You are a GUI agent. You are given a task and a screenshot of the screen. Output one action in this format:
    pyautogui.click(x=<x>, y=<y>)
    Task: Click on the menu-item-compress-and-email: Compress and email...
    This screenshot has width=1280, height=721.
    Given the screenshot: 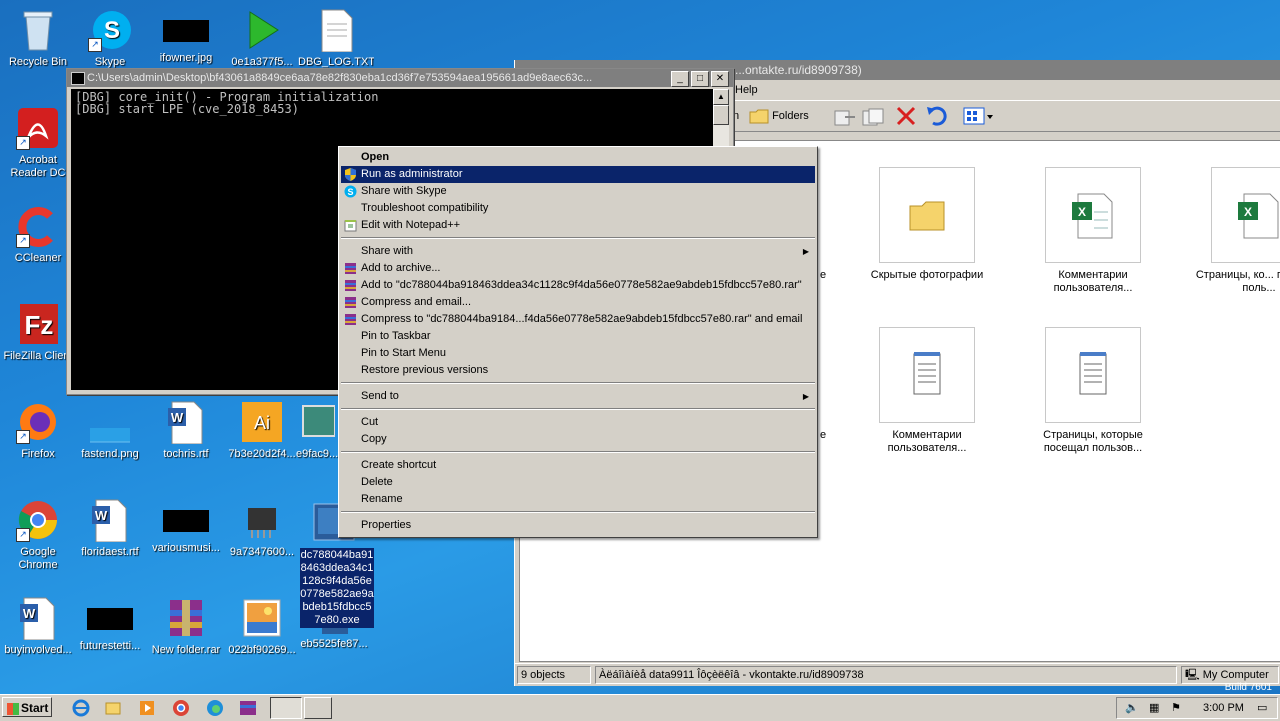 What is the action you would take?
    pyautogui.click(x=578, y=302)
    